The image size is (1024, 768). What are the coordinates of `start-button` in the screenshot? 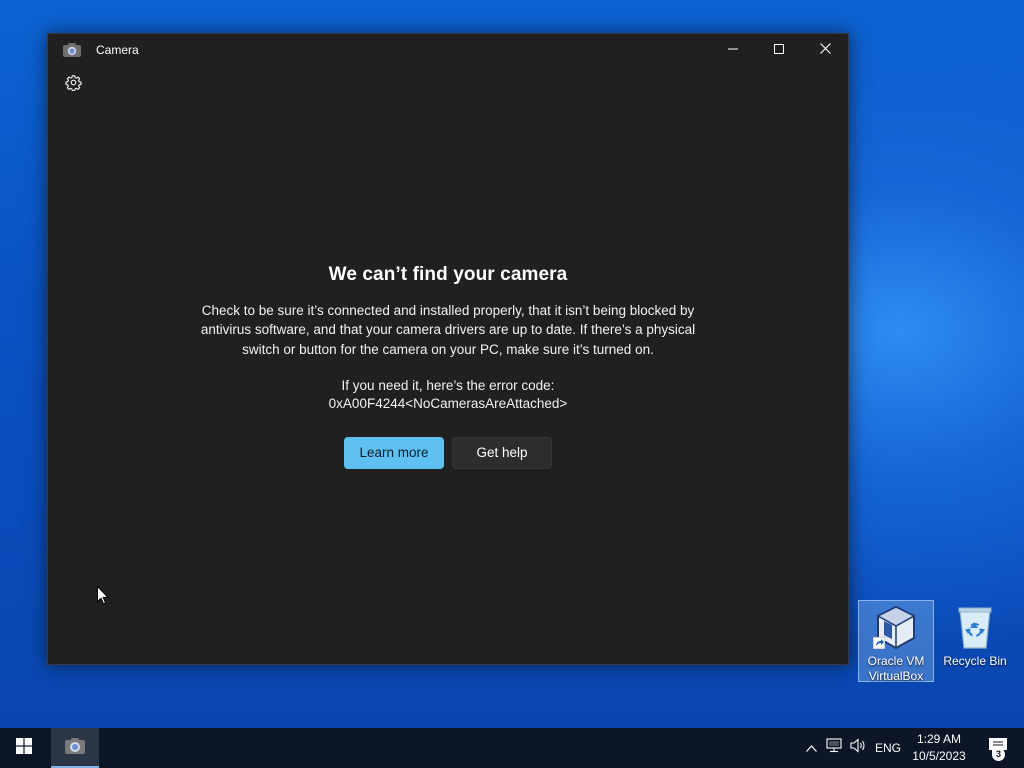 It's located at (24, 748).